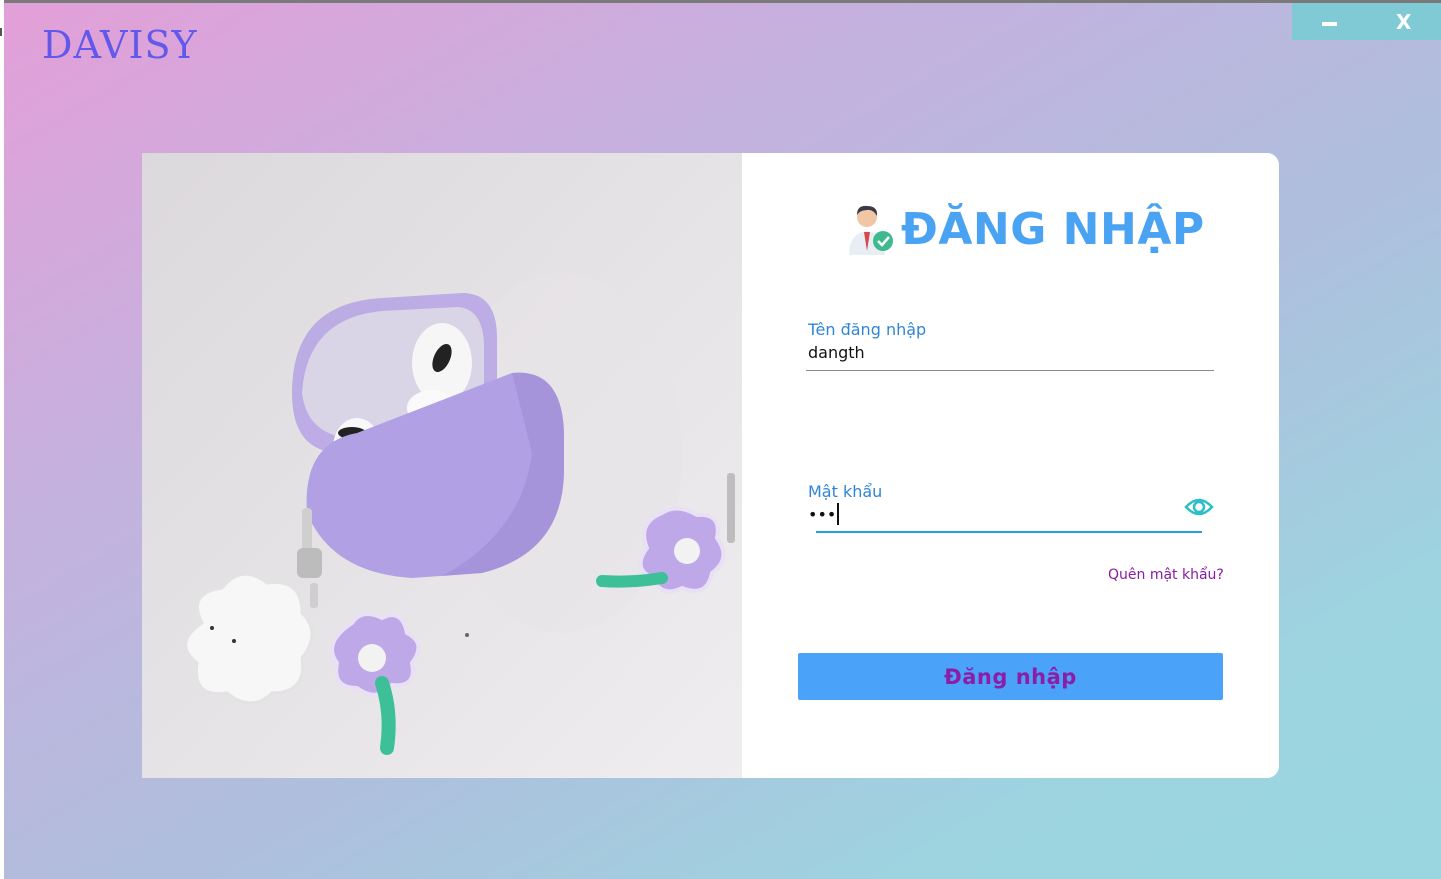  I want to click on username-field: Tên đăng nhập dangth, so click(1010, 345).